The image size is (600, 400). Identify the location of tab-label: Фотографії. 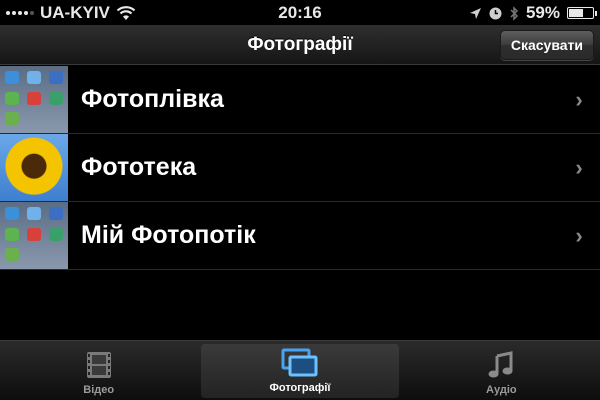
(300, 388).